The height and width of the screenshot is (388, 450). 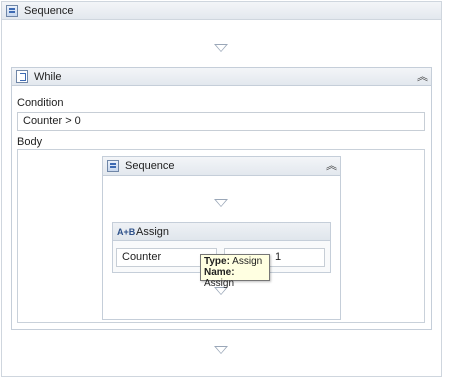 I want to click on assign-icon: A+B, so click(x=126, y=232).